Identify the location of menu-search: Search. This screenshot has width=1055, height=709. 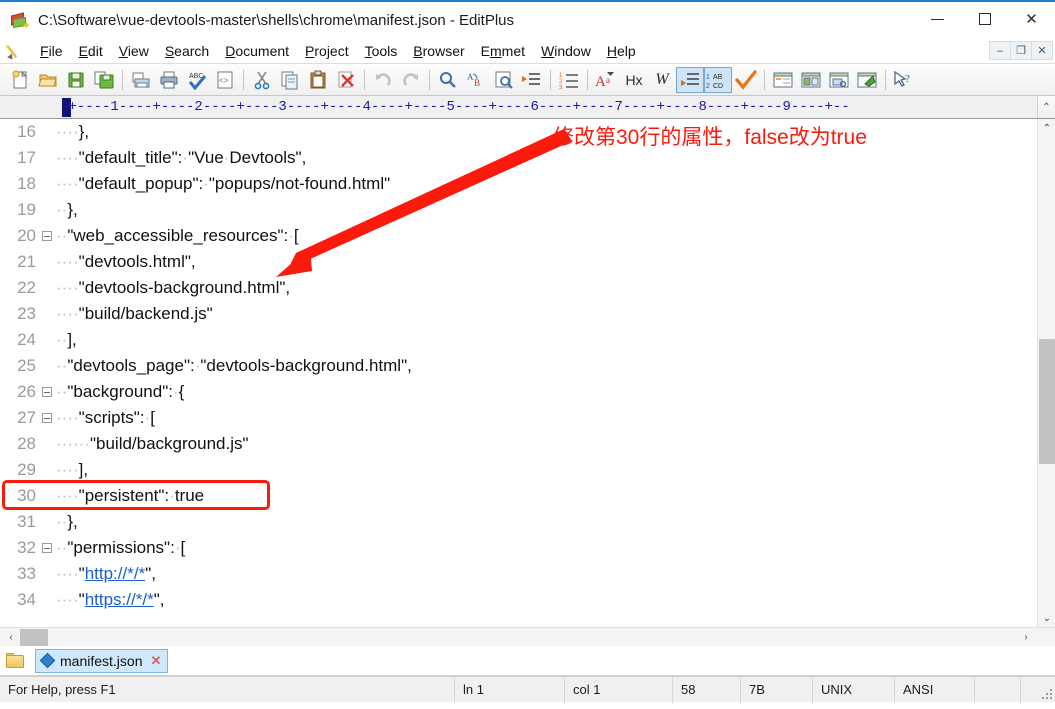
(187, 51).